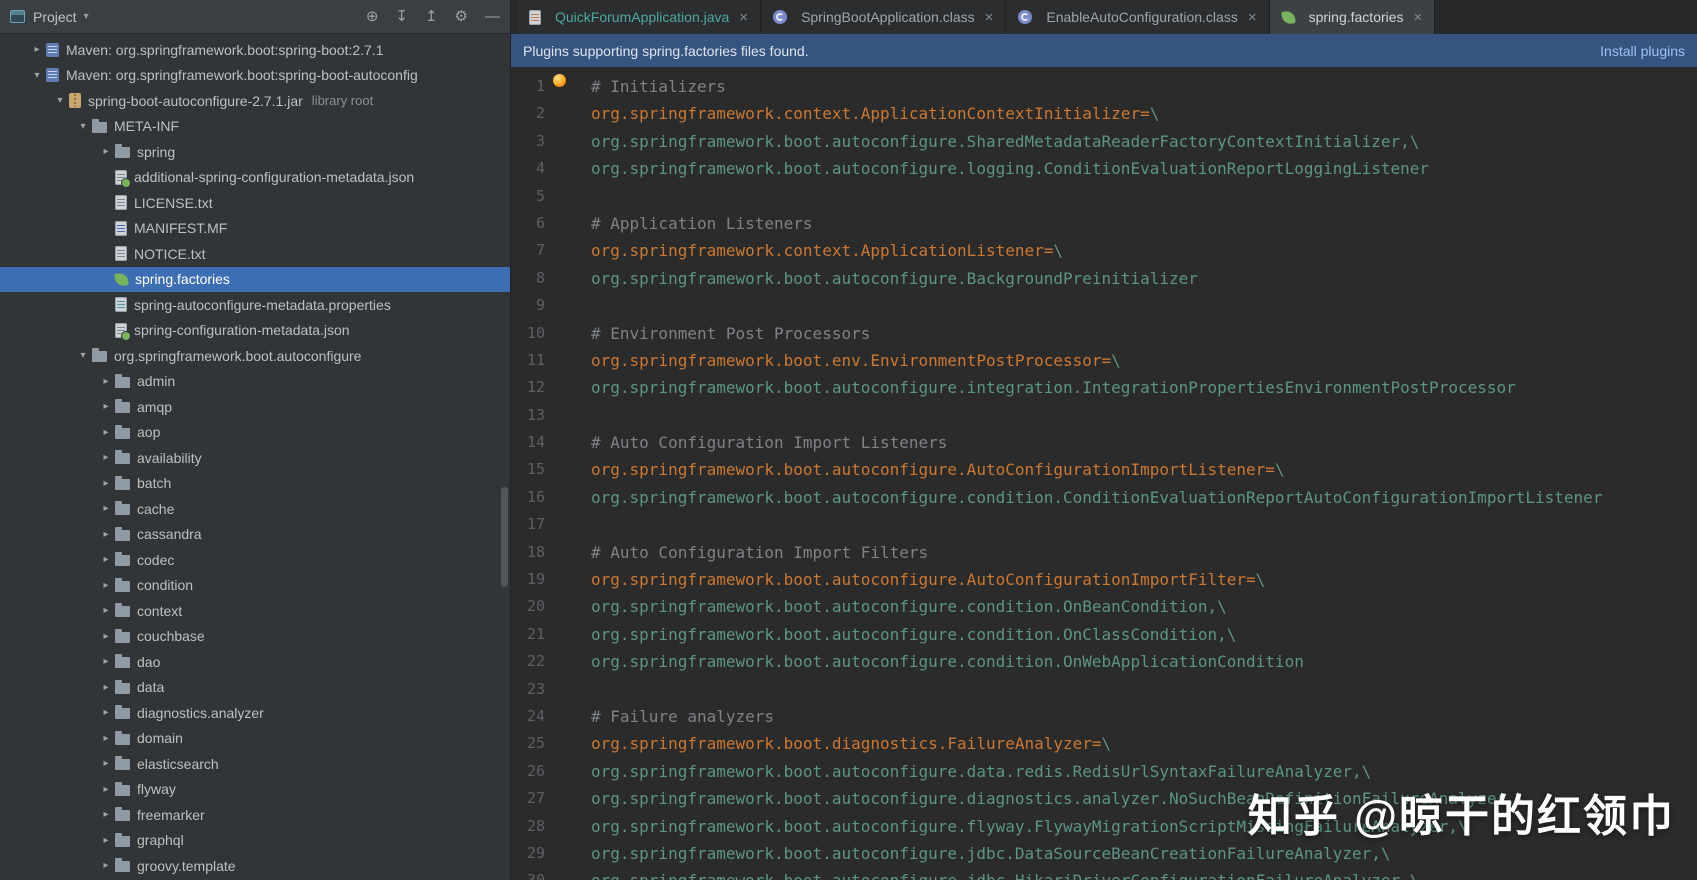  Describe the element at coordinates (1104, 716) in the screenshot. I see `code-line-24: 24 # Failure analyzers` at that location.